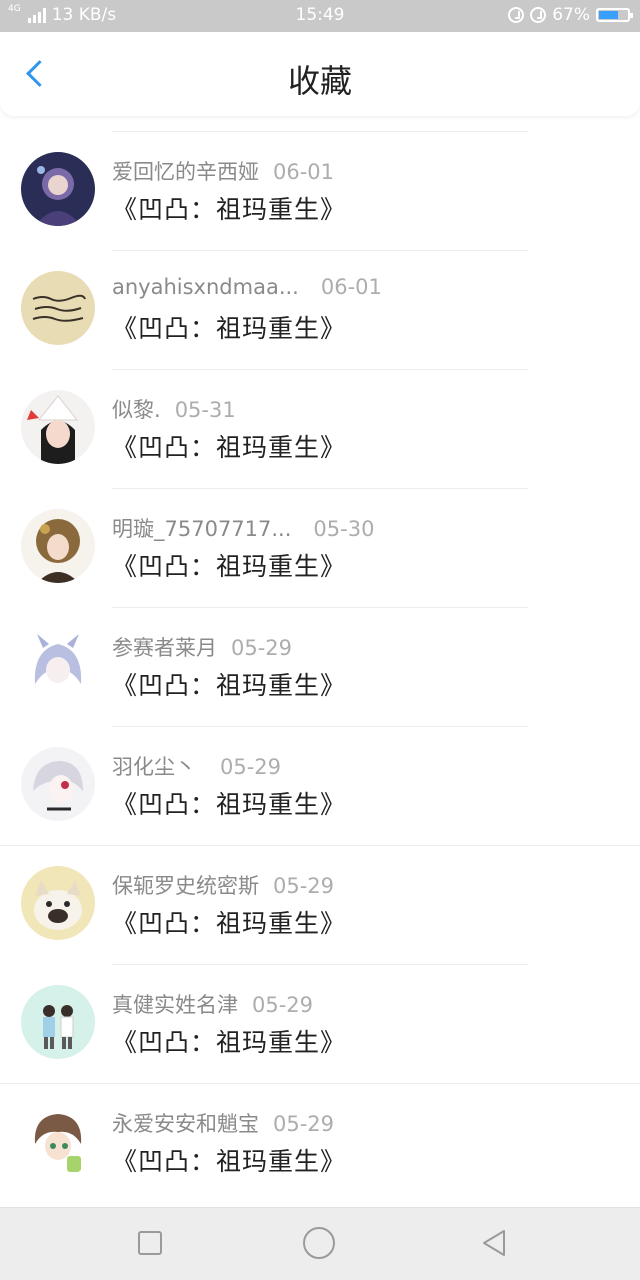  What do you see at coordinates (175, 1005) in the screenshot?
I see `item-user: 真健实姓名津` at bounding box center [175, 1005].